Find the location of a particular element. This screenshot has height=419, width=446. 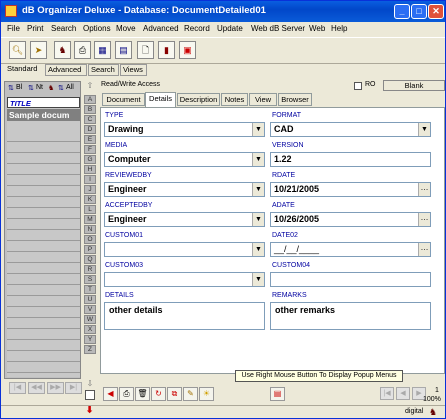

filter-bl-label: Bl is located at coordinates (19, 87).